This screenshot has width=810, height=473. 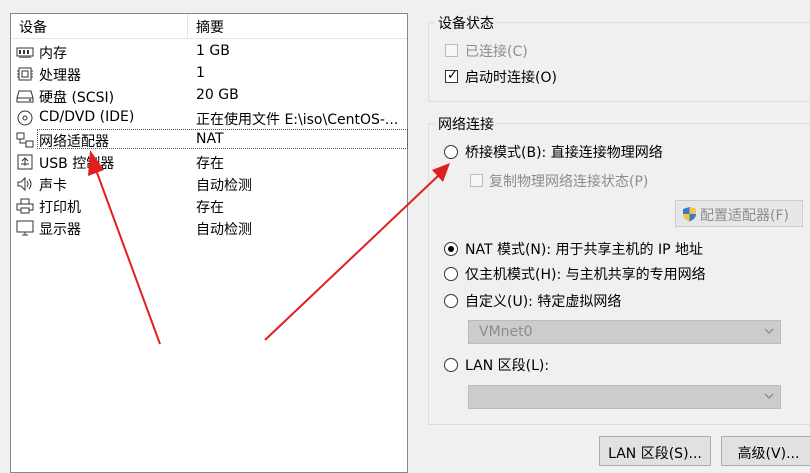 I want to click on host-only-label: 仅主机模式(H): 与主机共享的专用网络, so click(x=585, y=275).